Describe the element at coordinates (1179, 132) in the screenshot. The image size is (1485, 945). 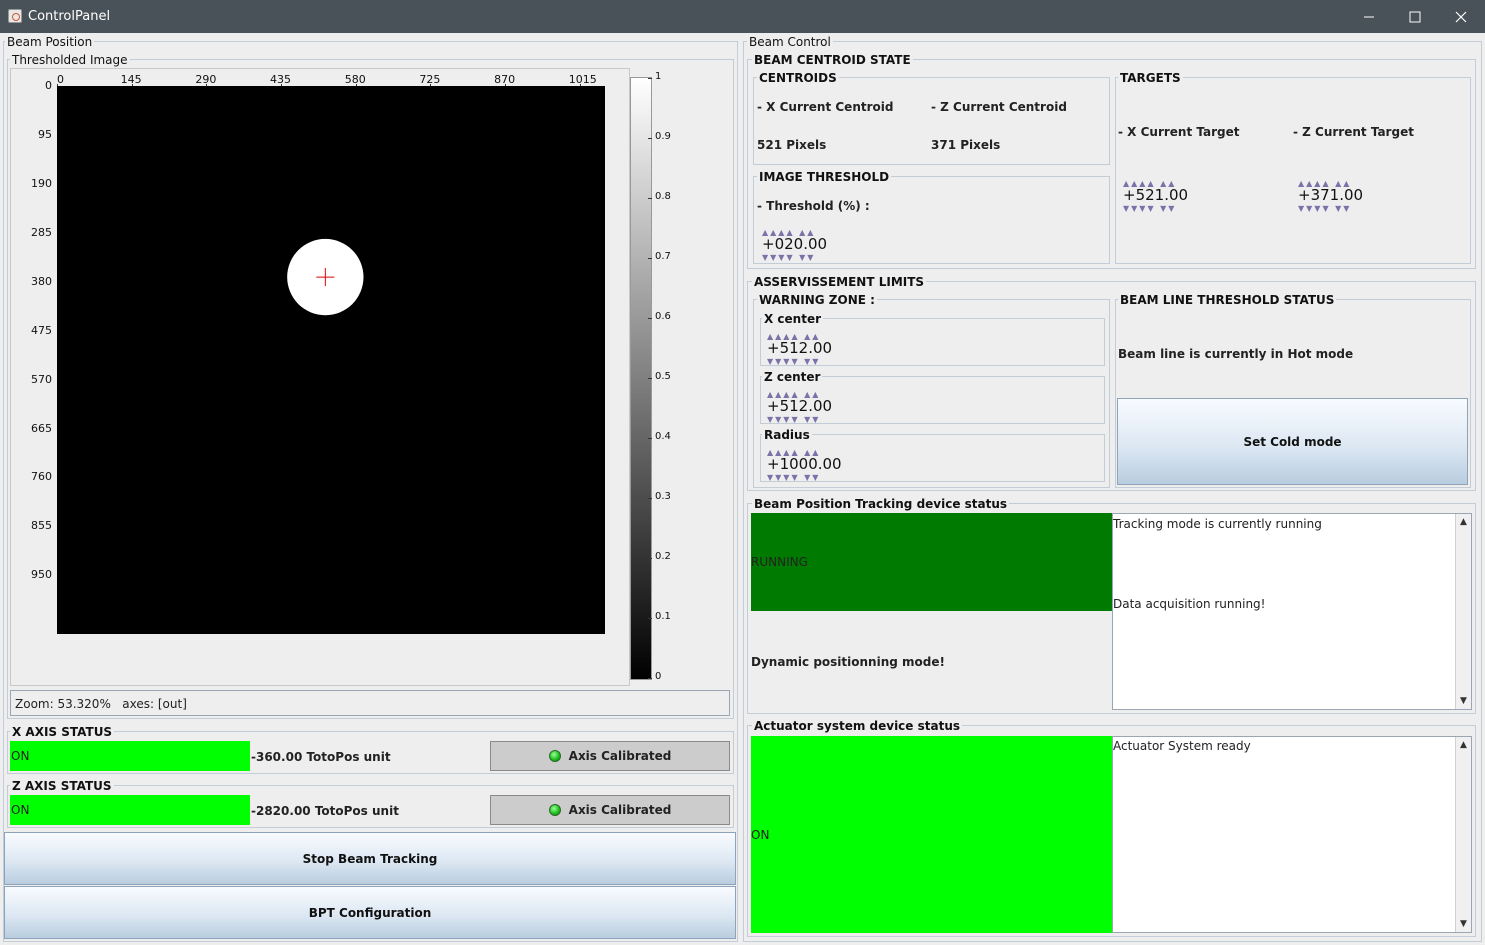
I see `x-current-target-label: - X Current Target` at that location.